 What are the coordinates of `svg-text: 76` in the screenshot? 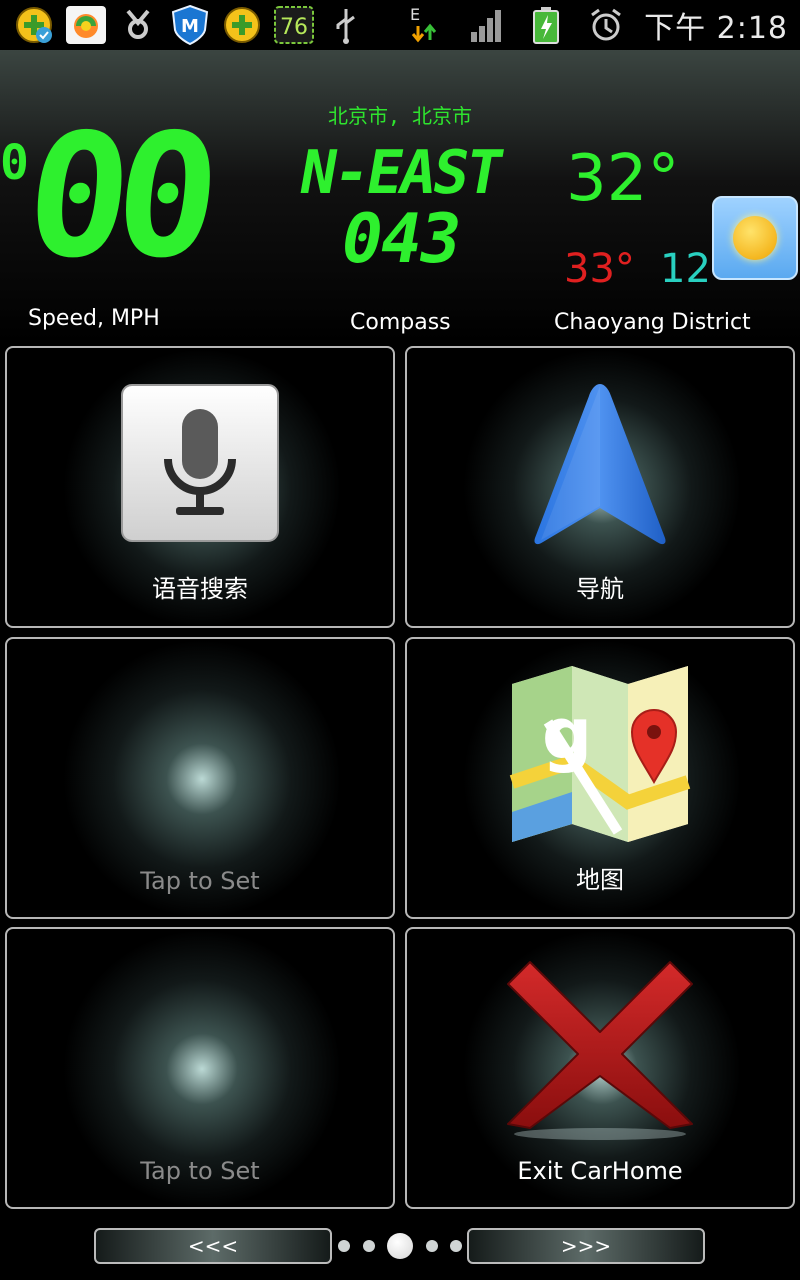 It's located at (294, 27).